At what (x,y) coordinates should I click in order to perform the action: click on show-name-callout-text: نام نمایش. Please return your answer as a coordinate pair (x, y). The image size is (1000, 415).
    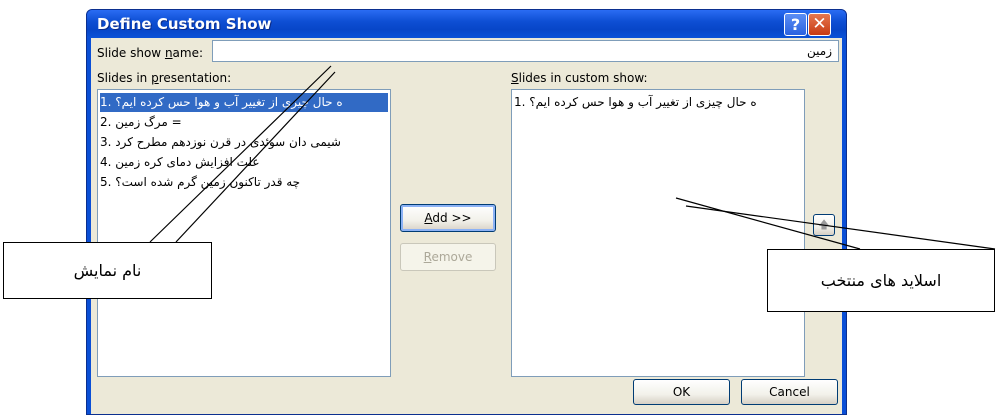
    Looking at the image, I should click on (107, 270).